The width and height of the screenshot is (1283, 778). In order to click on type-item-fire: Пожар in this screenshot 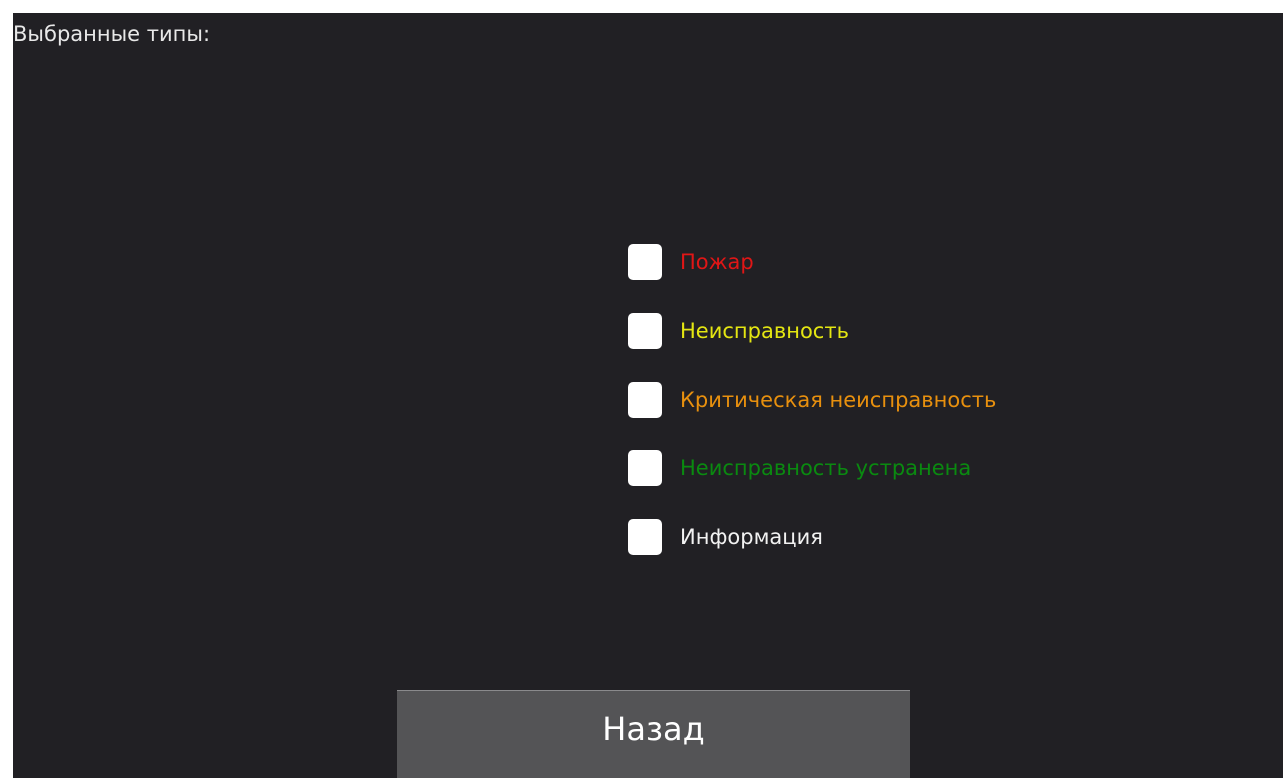, I will do `click(948, 278)`.